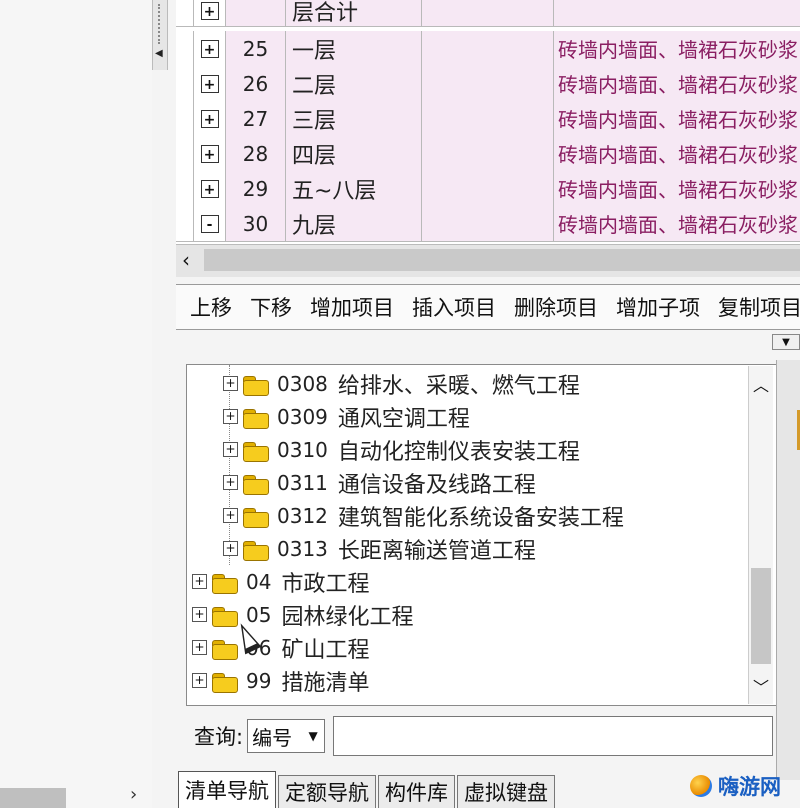 The height and width of the screenshot is (808, 800). I want to click on grid-horizontal-scrollbar: ‹, so click(488, 260).